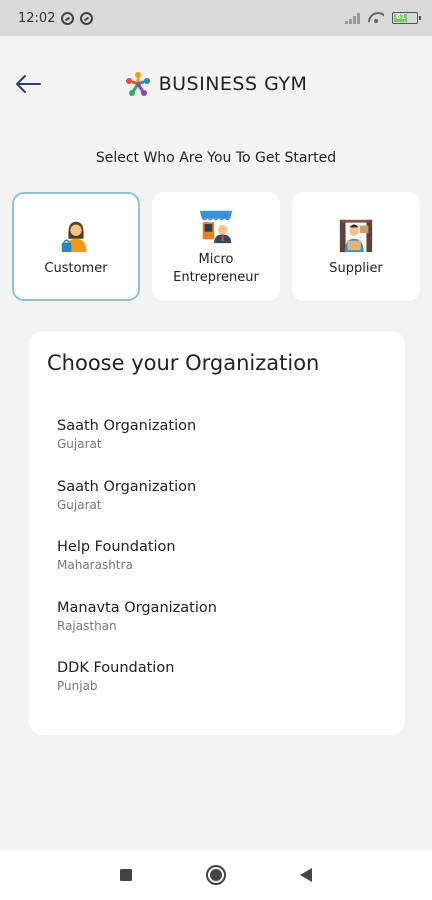 The image size is (432, 900). I want to click on role-label: Supplier, so click(356, 268).